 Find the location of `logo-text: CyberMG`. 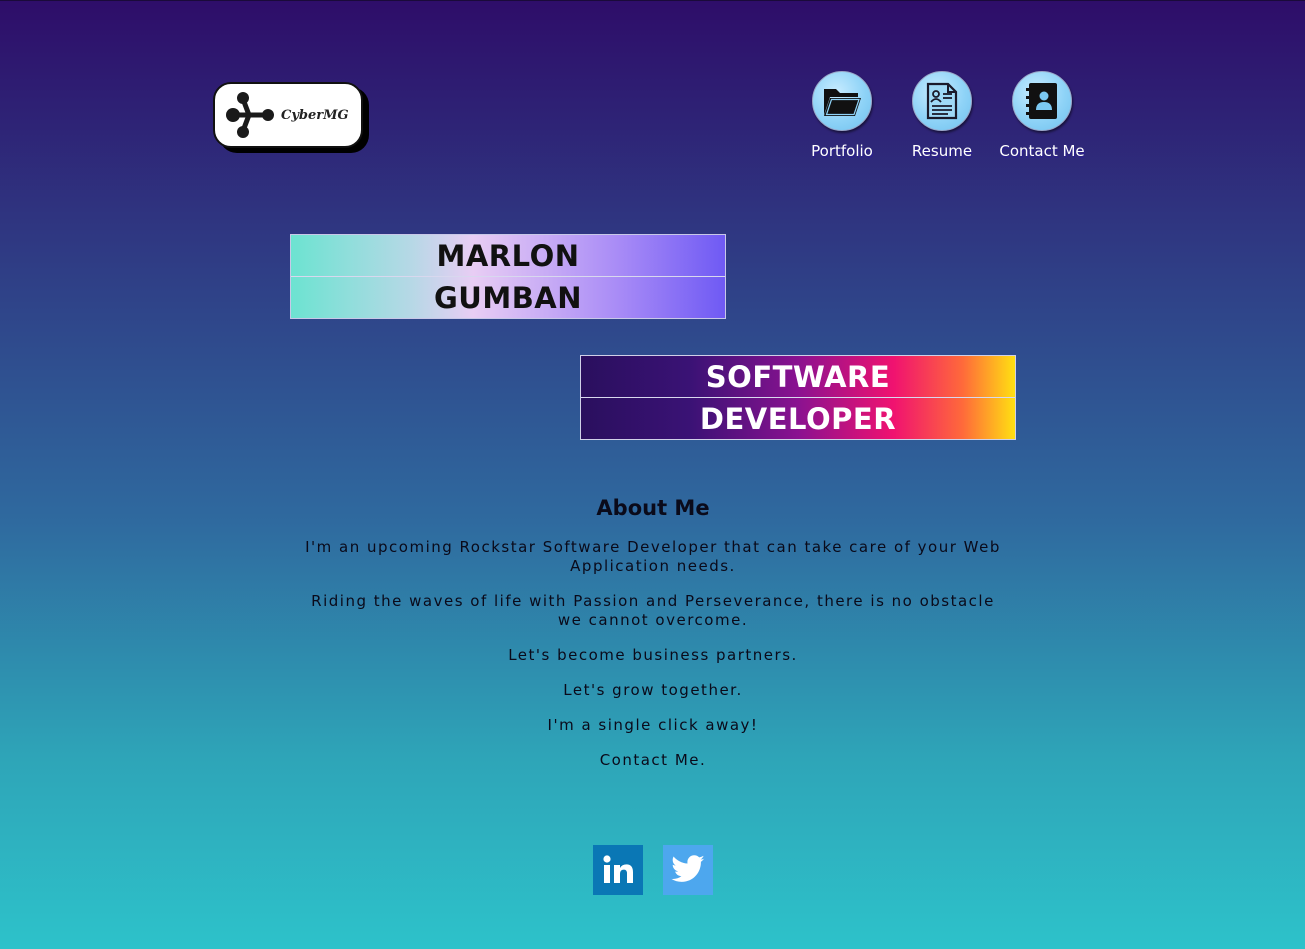

logo-text: CyberMG is located at coordinates (315, 115).